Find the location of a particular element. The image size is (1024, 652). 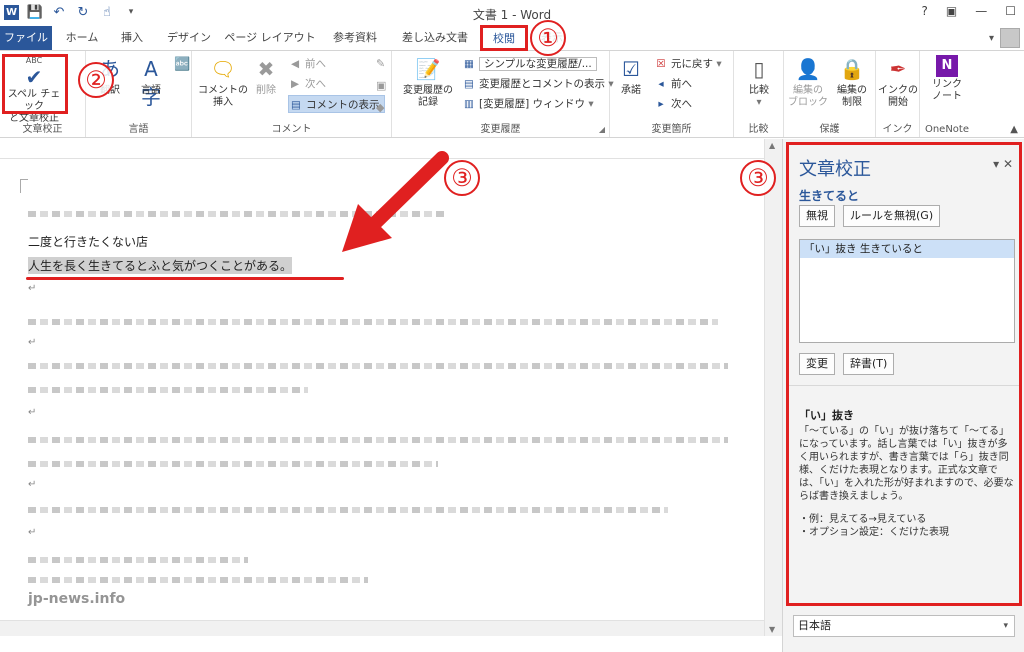

next-comment-icon: ▶ is located at coordinates (295, 84).